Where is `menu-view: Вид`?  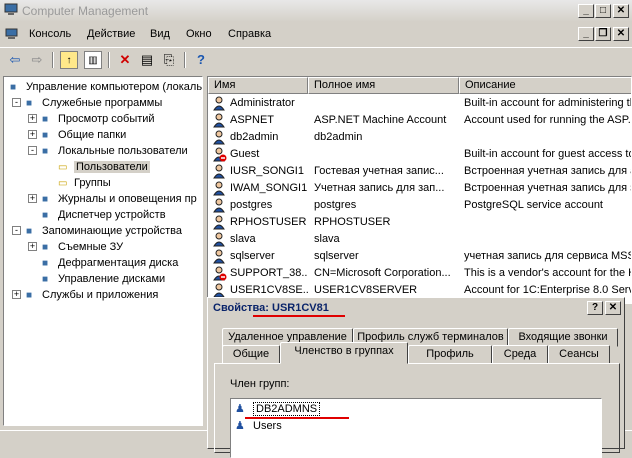
menu-view: Вид is located at coordinates (160, 34).